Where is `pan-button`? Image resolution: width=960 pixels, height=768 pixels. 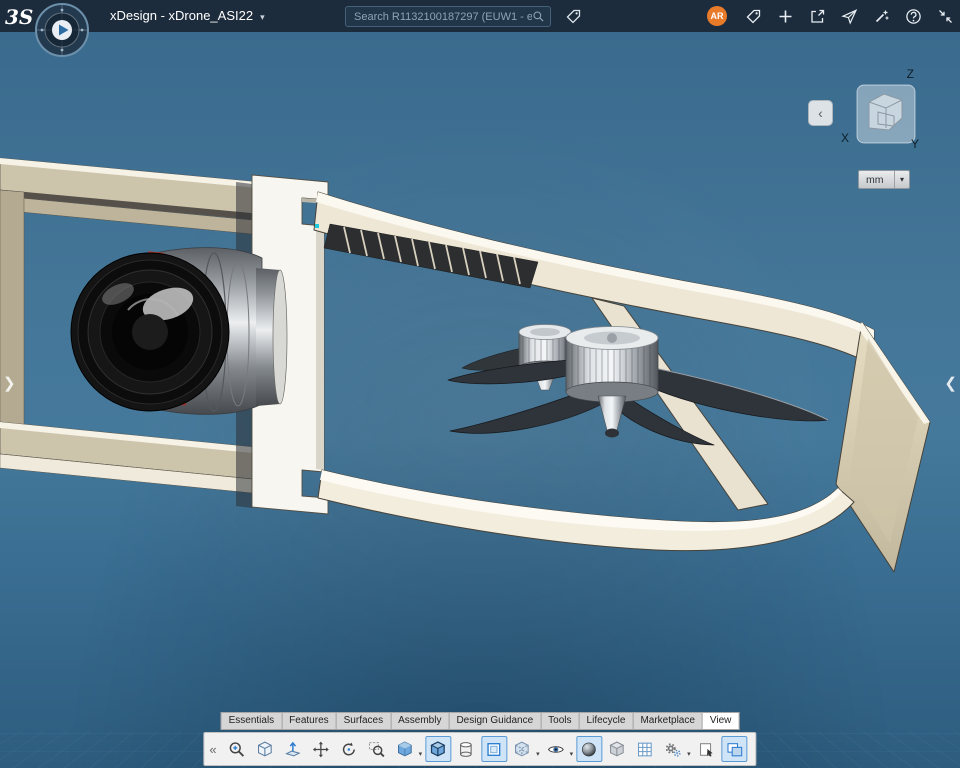
pan-button is located at coordinates (321, 749).